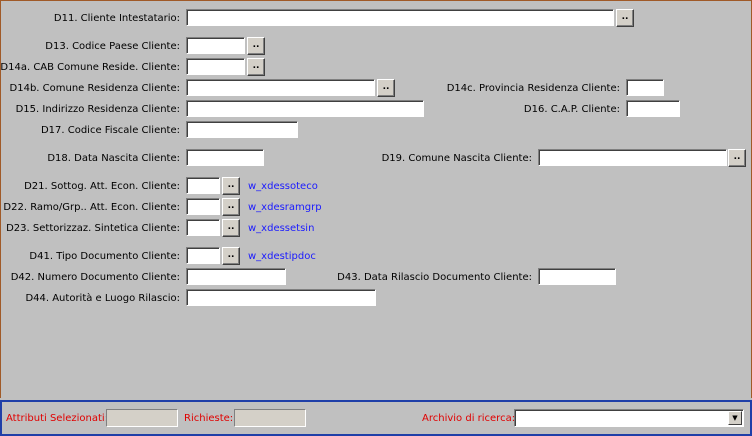 The height and width of the screenshot is (436, 752). Describe the element at coordinates (386, 88) in the screenshot. I see `d14b-zoom-button: ..` at that location.